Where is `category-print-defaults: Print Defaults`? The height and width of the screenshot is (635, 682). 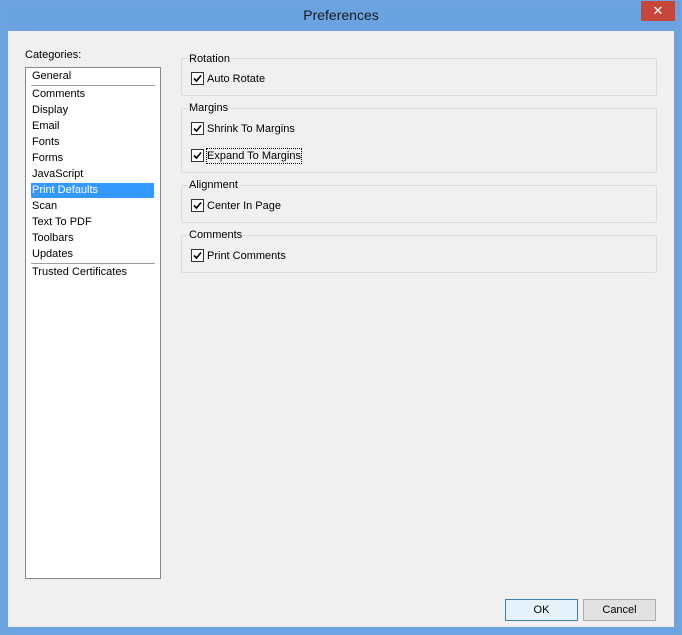
category-print-defaults: Print Defaults is located at coordinates (92, 190).